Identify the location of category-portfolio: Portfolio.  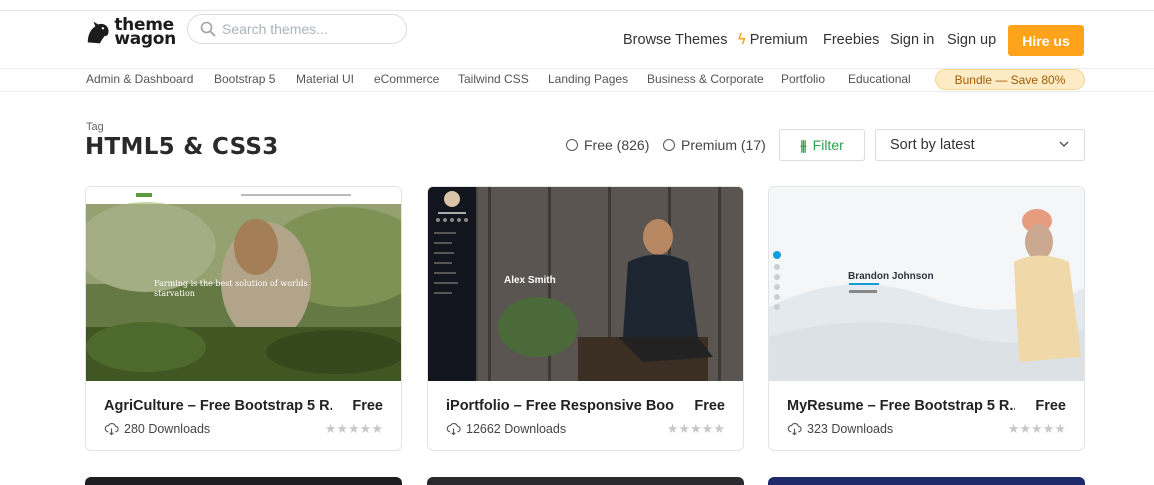
(803, 79).